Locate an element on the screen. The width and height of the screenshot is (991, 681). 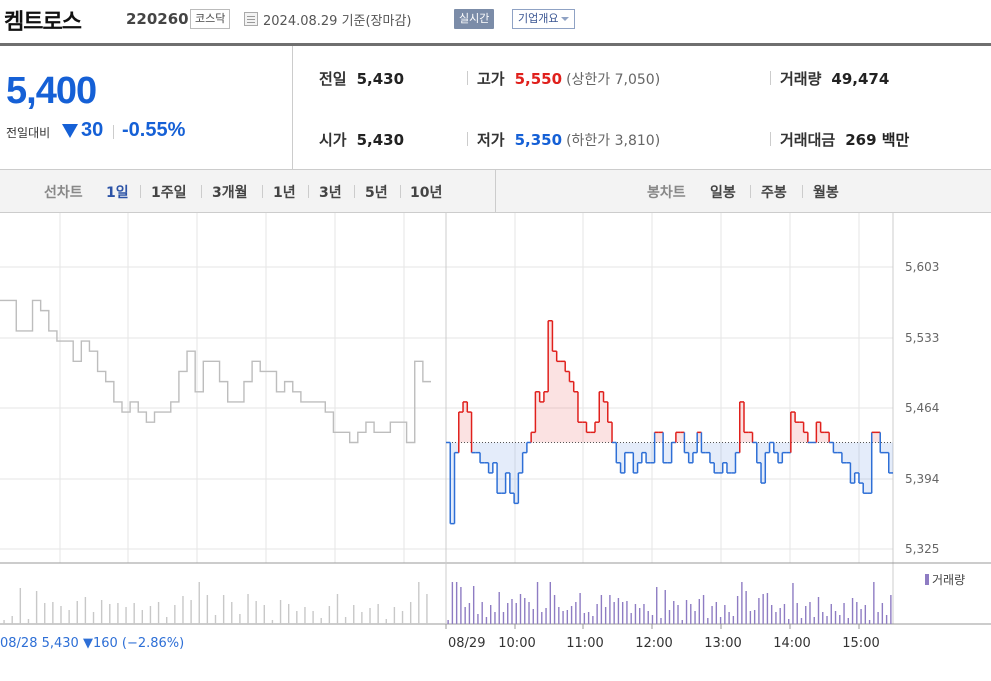
tabs-divider is located at coordinates (495, 191).